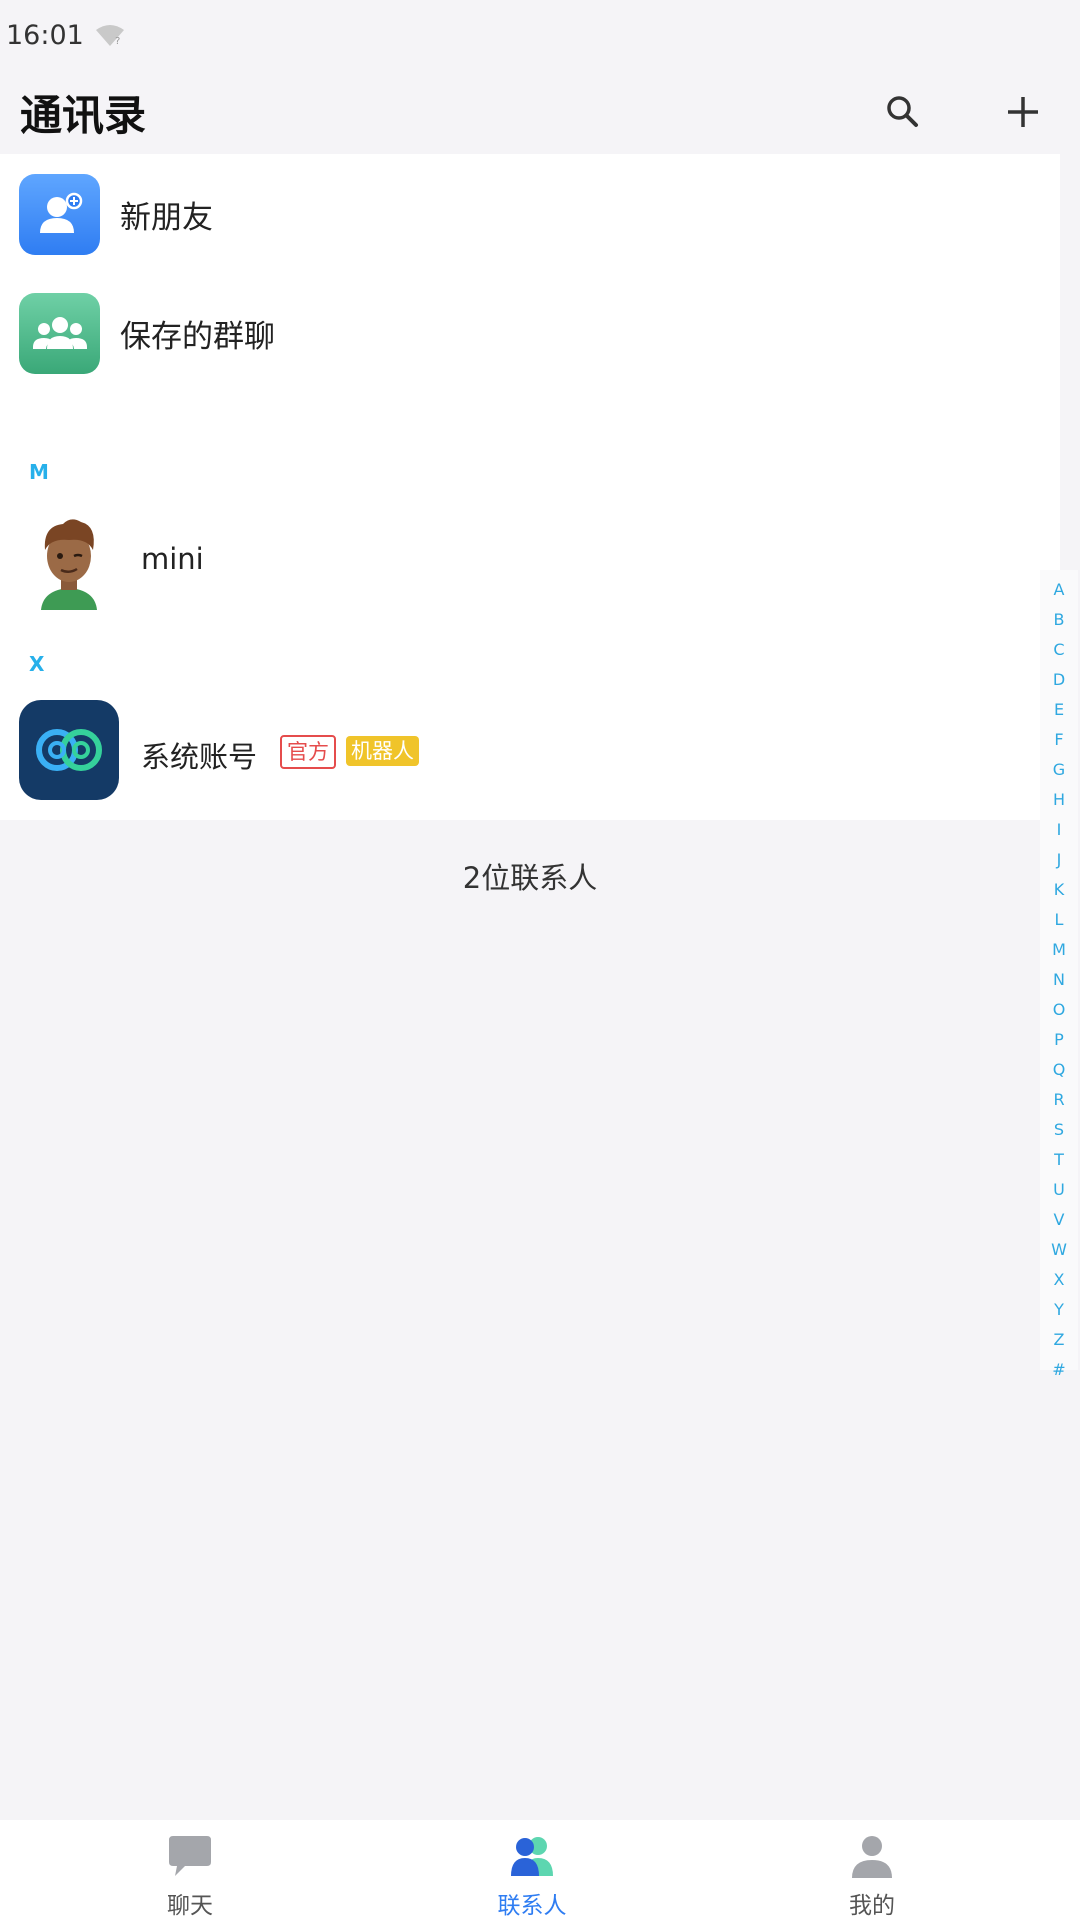 Image resolution: width=1080 pixels, height=1920 pixels. Describe the element at coordinates (1059, 679) in the screenshot. I see `index-letter: D` at that location.